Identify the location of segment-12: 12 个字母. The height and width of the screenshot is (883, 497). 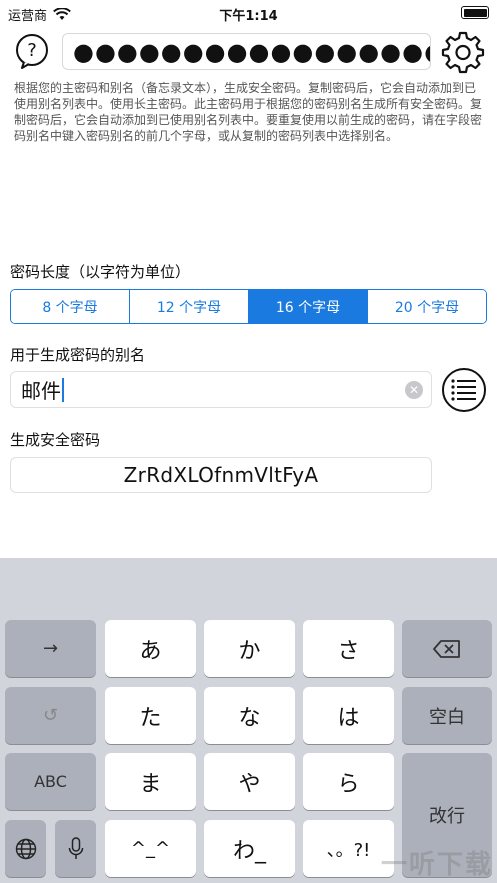
(189, 306).